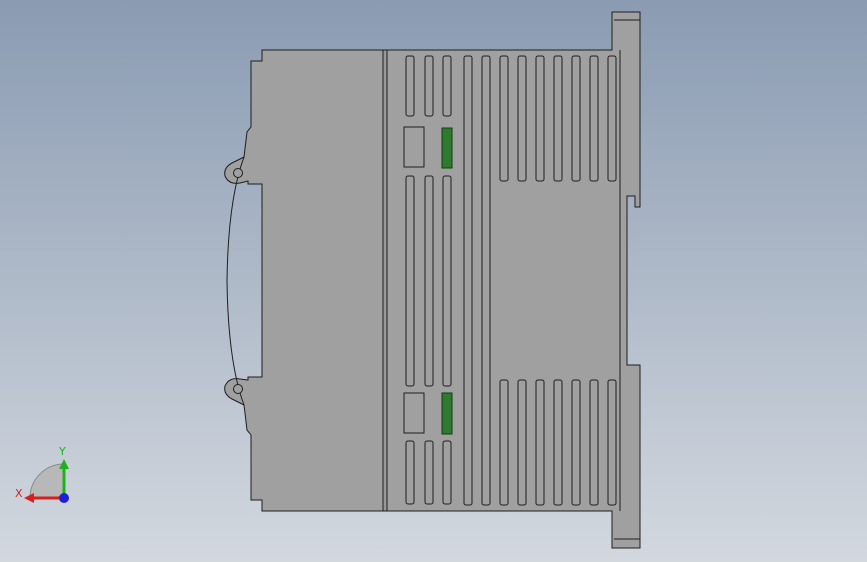 This screenshot has width=867, height=562. Describe the element at coordinates (238, 389) in the screenshot. I see `lower-mounting-hole` at that location.